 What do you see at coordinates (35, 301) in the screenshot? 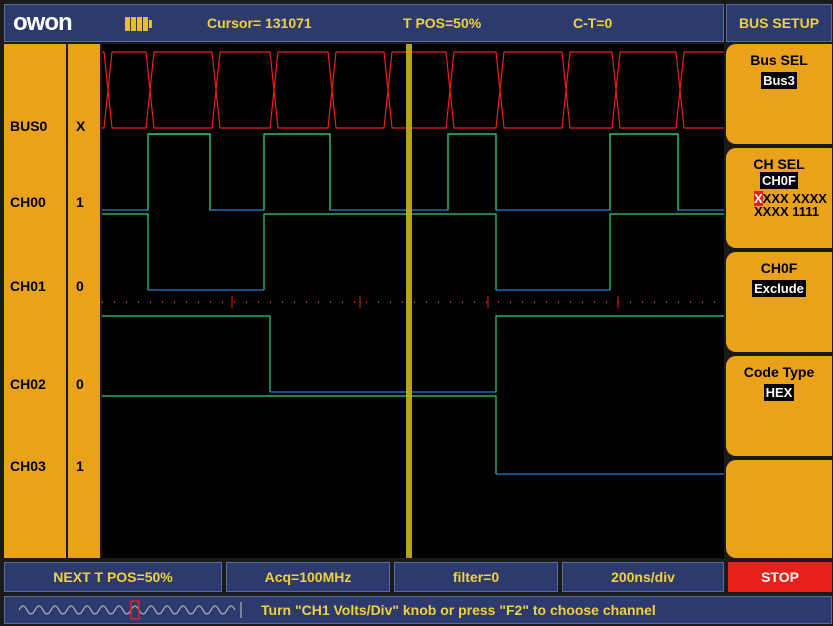
I see `channel-label-column: BUS0 CH00 CH01 CH02 CH03` at bounding box center [35, 301].